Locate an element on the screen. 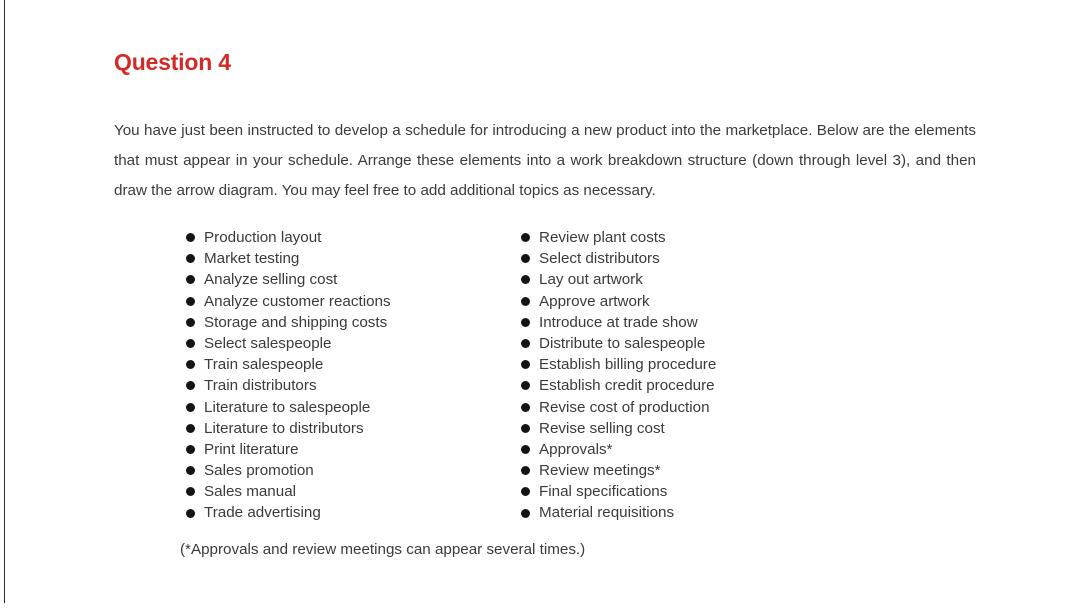 Image resolution: width=1080 pixels, height=611 pixels. page-edge-rule is located at coordinates (4, 301).